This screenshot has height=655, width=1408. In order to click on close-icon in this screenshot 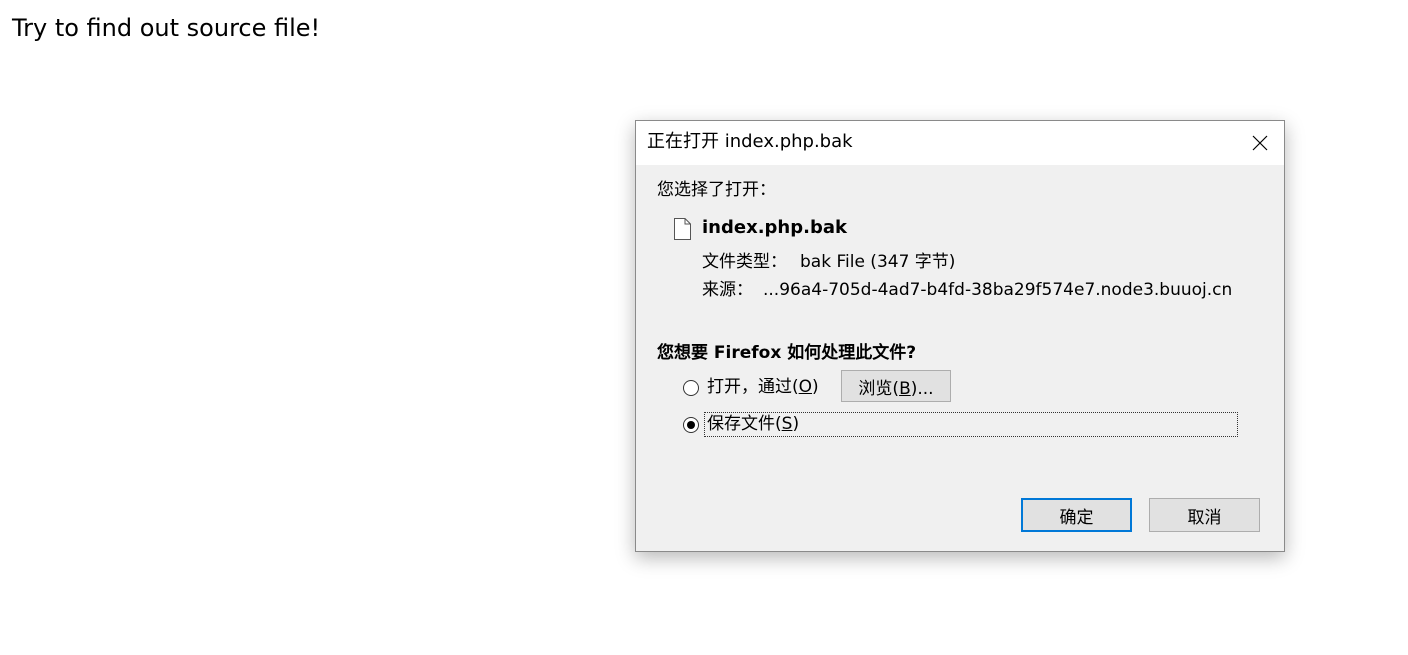, I will do `click(1260, 143)`.